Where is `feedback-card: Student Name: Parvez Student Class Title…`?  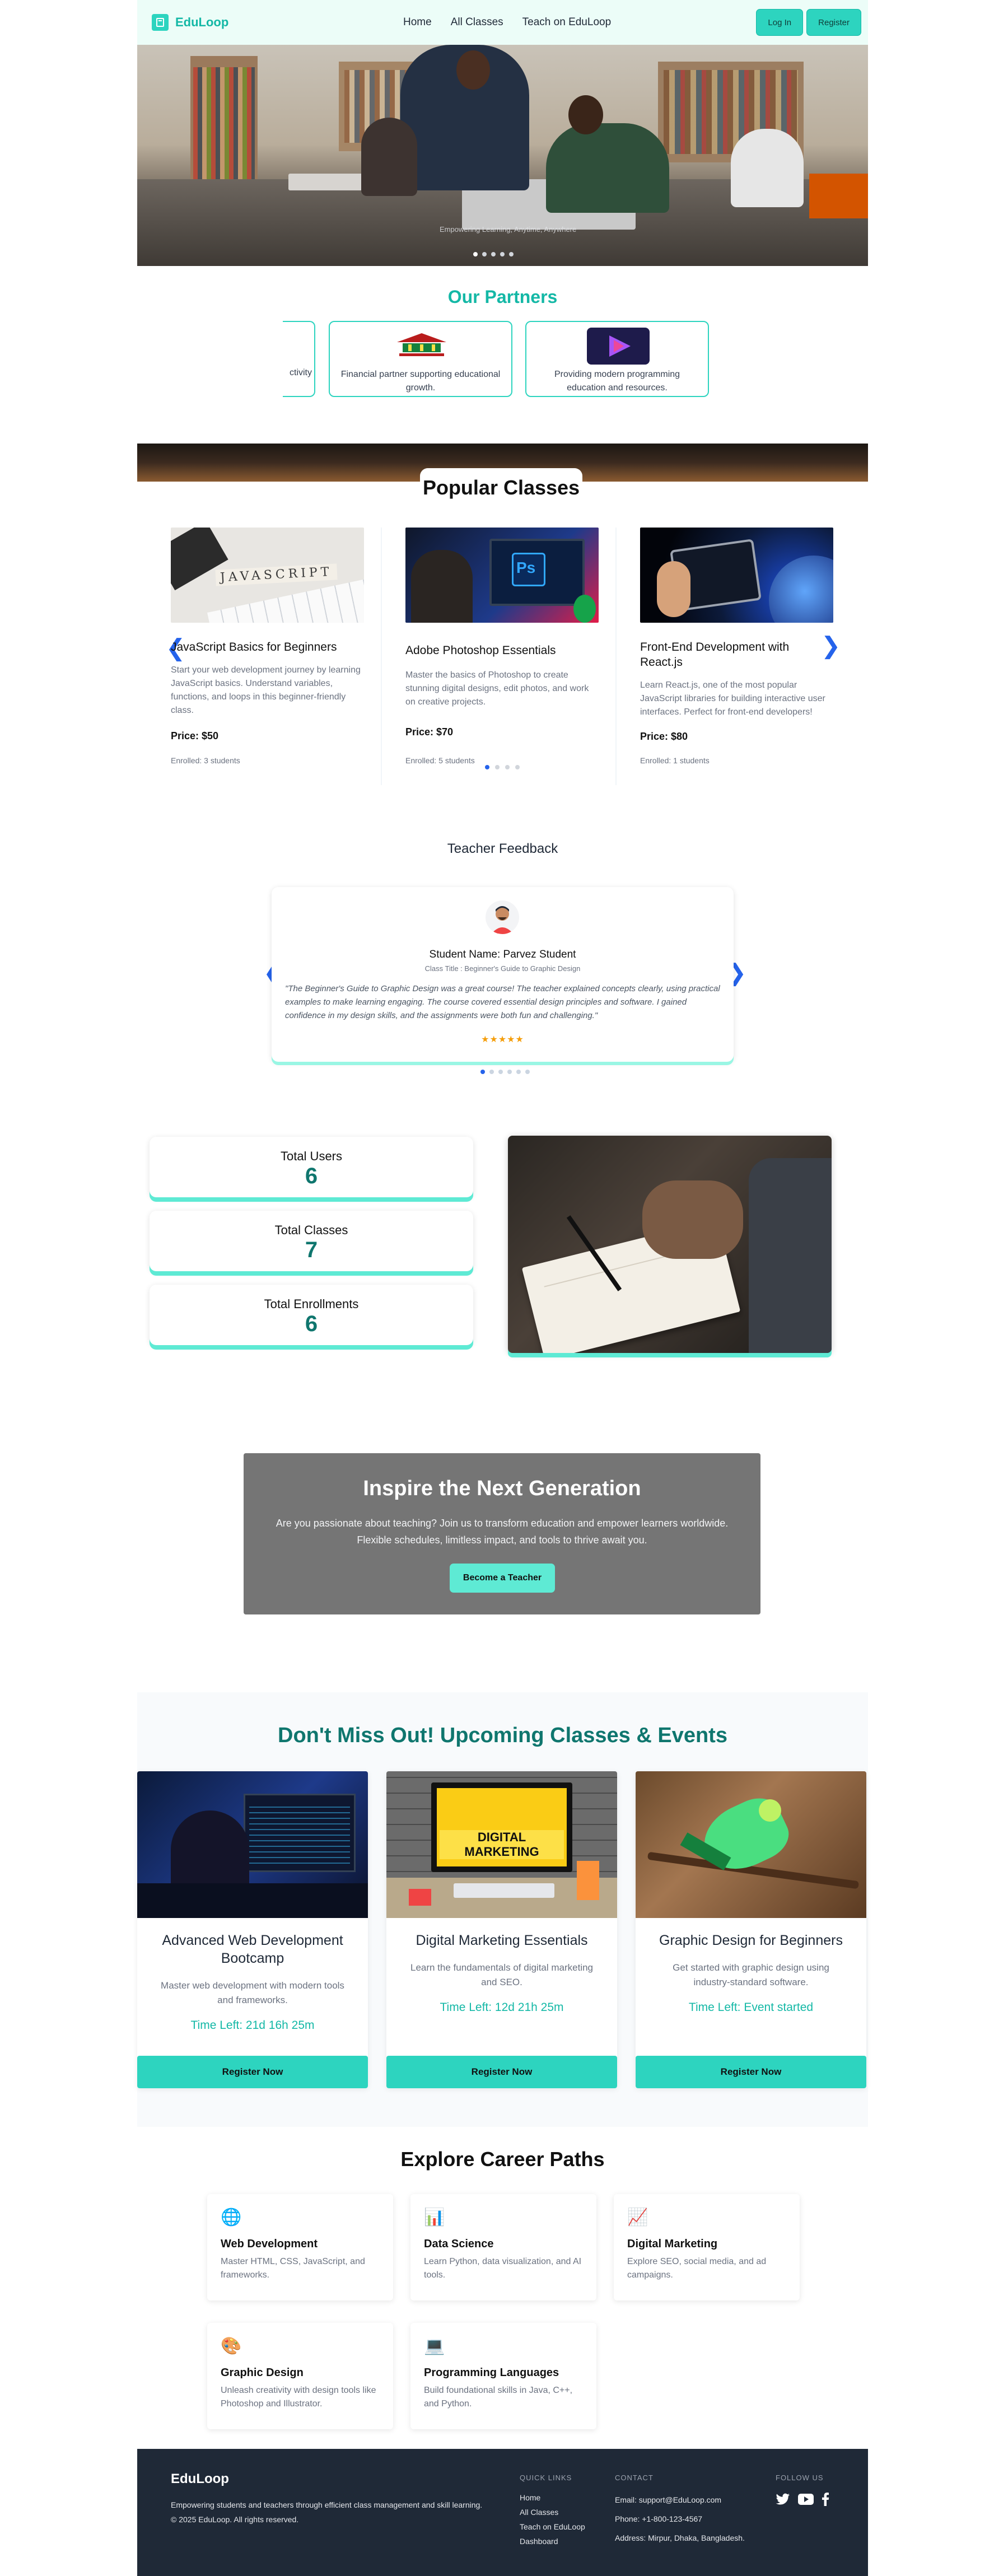 feedback-card: Student Name: Parvez Student Class Title… is located at coordinates (503, 975).